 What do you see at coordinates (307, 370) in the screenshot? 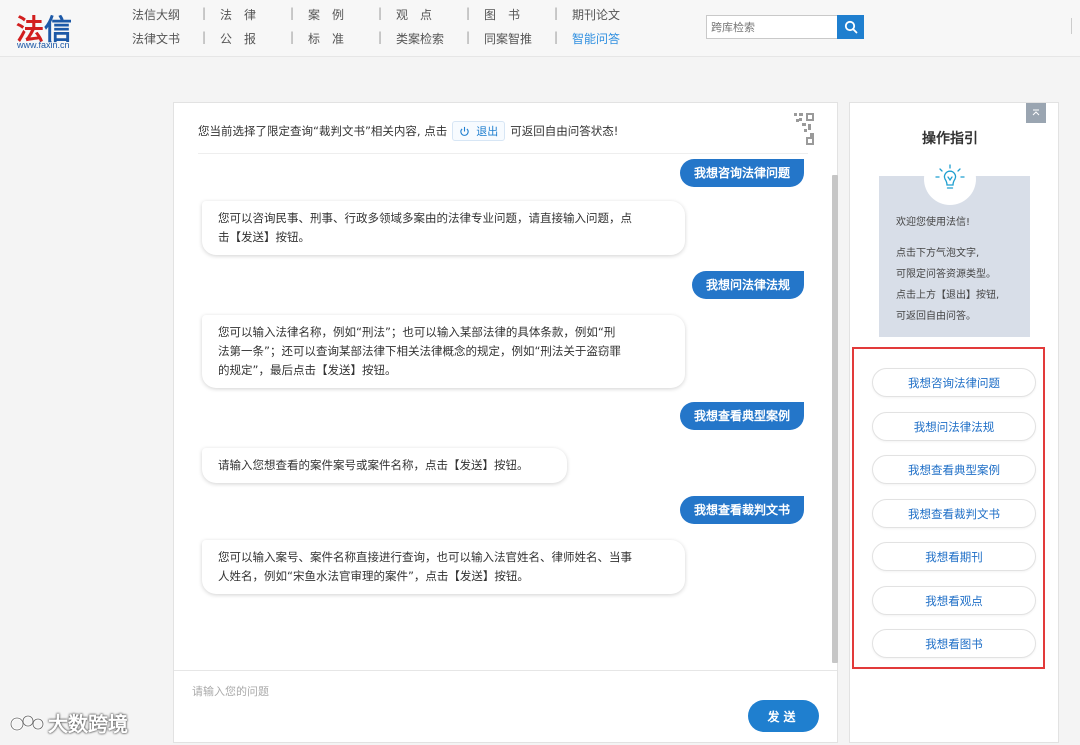
I see `bot-message-line: 的规定”，最后点击【发送】按钮。` at bounding box center [307, 370].